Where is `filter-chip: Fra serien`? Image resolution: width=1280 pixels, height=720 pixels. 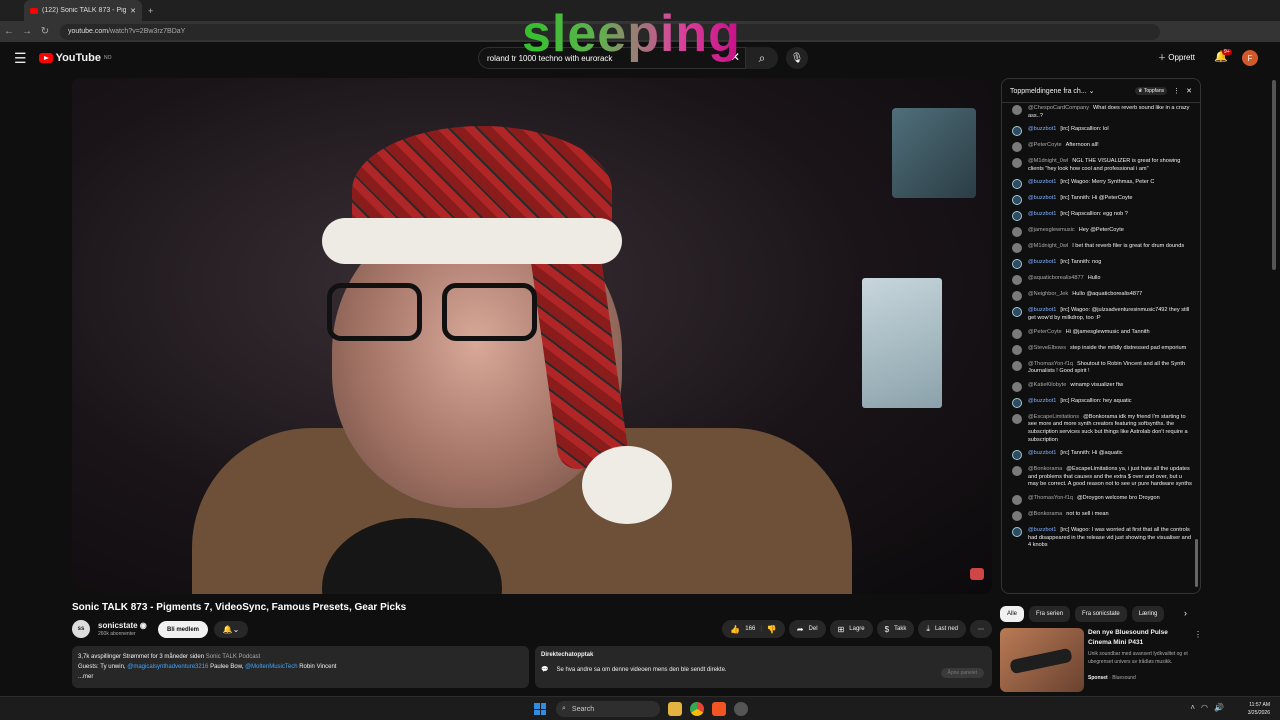 filter-chip: Fra serien is located at coordinates (1050, 614).